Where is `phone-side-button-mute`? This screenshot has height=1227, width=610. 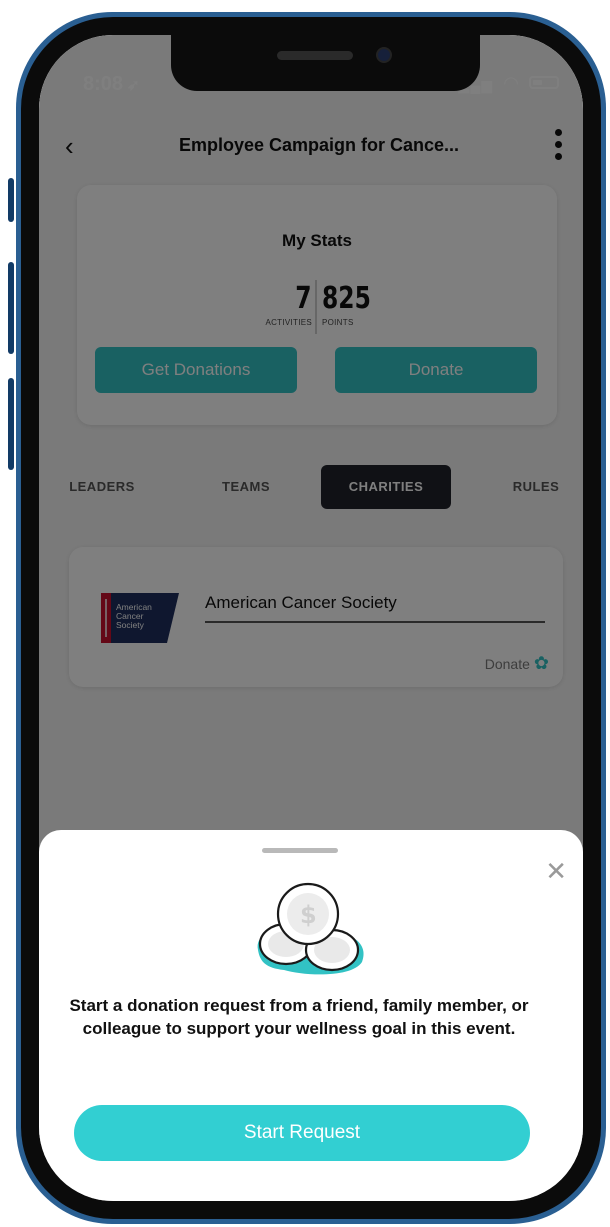 phone-side-button-mute is located at coordinates (11, 200).